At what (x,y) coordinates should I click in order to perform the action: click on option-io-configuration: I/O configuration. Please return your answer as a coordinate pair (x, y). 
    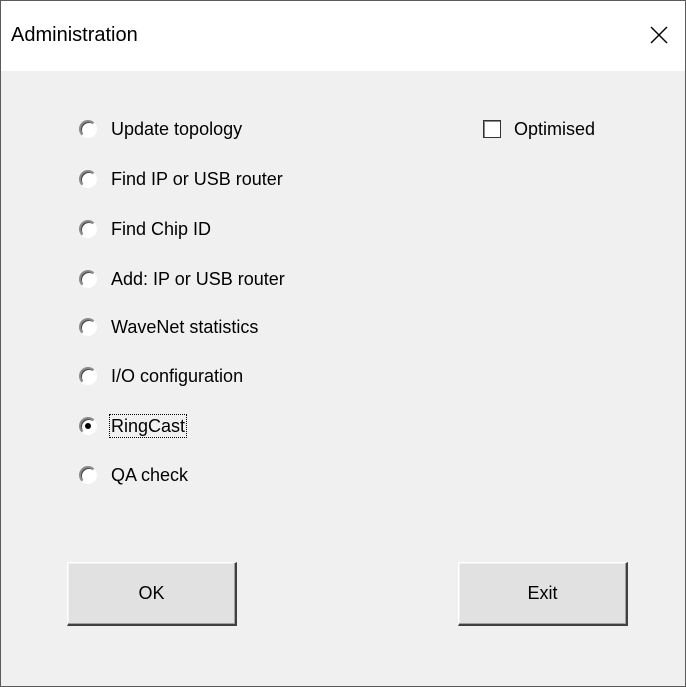
    Looking at the image, I should click on (161, 376).